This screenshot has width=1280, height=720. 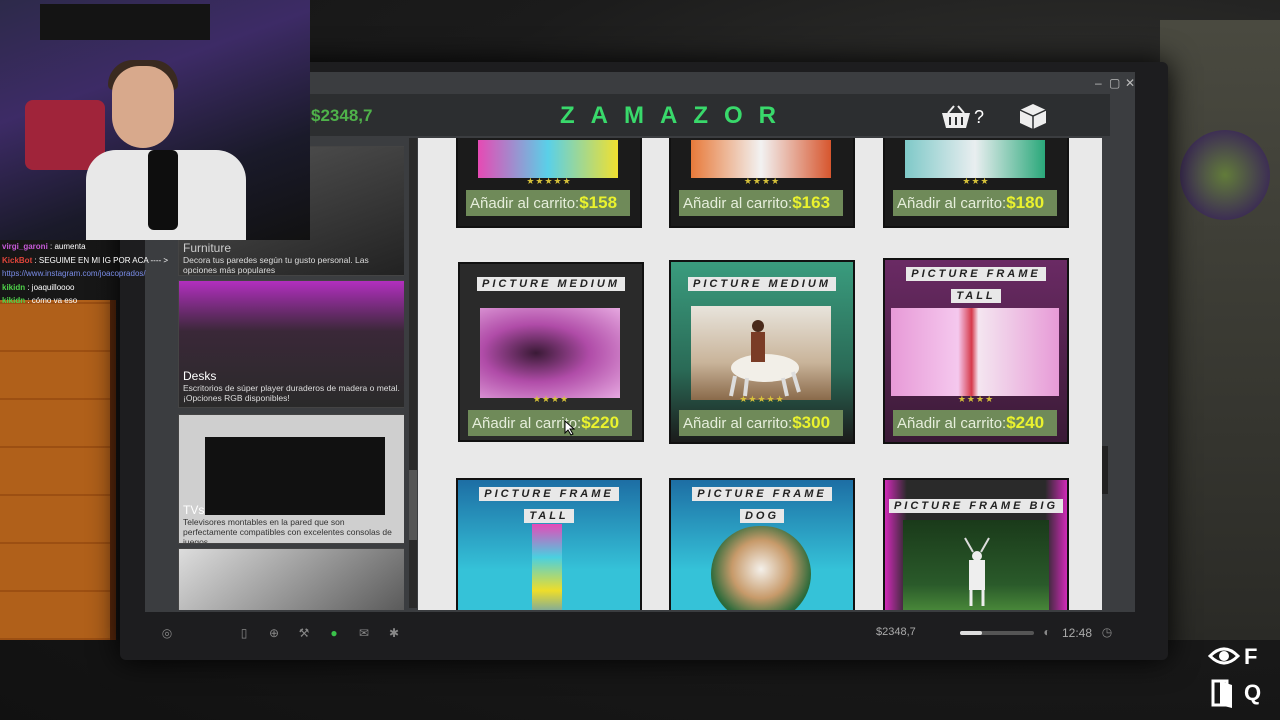 I want to click on chat-line: kikidn : cómo va eso, so click(x=40, y=300).